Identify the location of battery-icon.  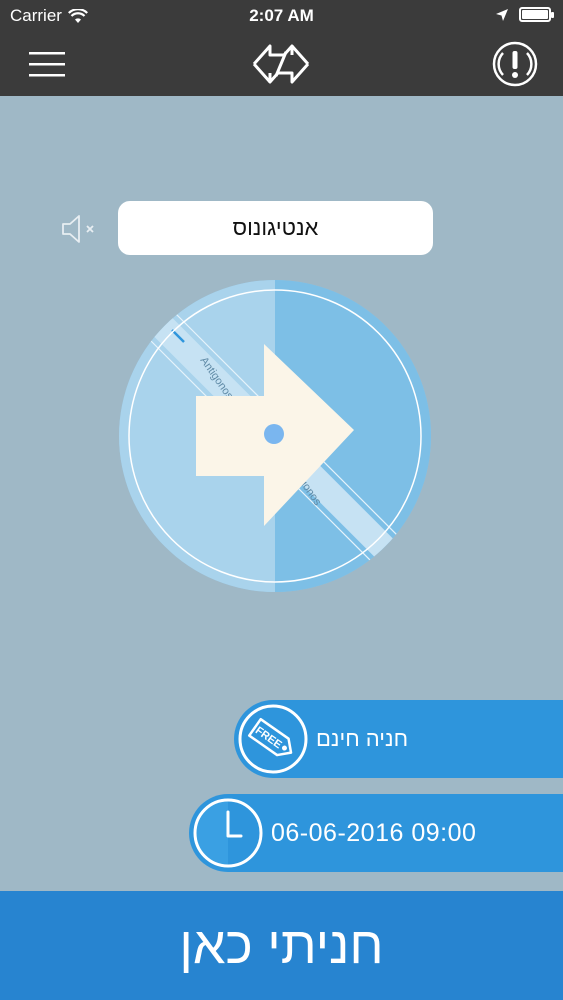
(536, 14).